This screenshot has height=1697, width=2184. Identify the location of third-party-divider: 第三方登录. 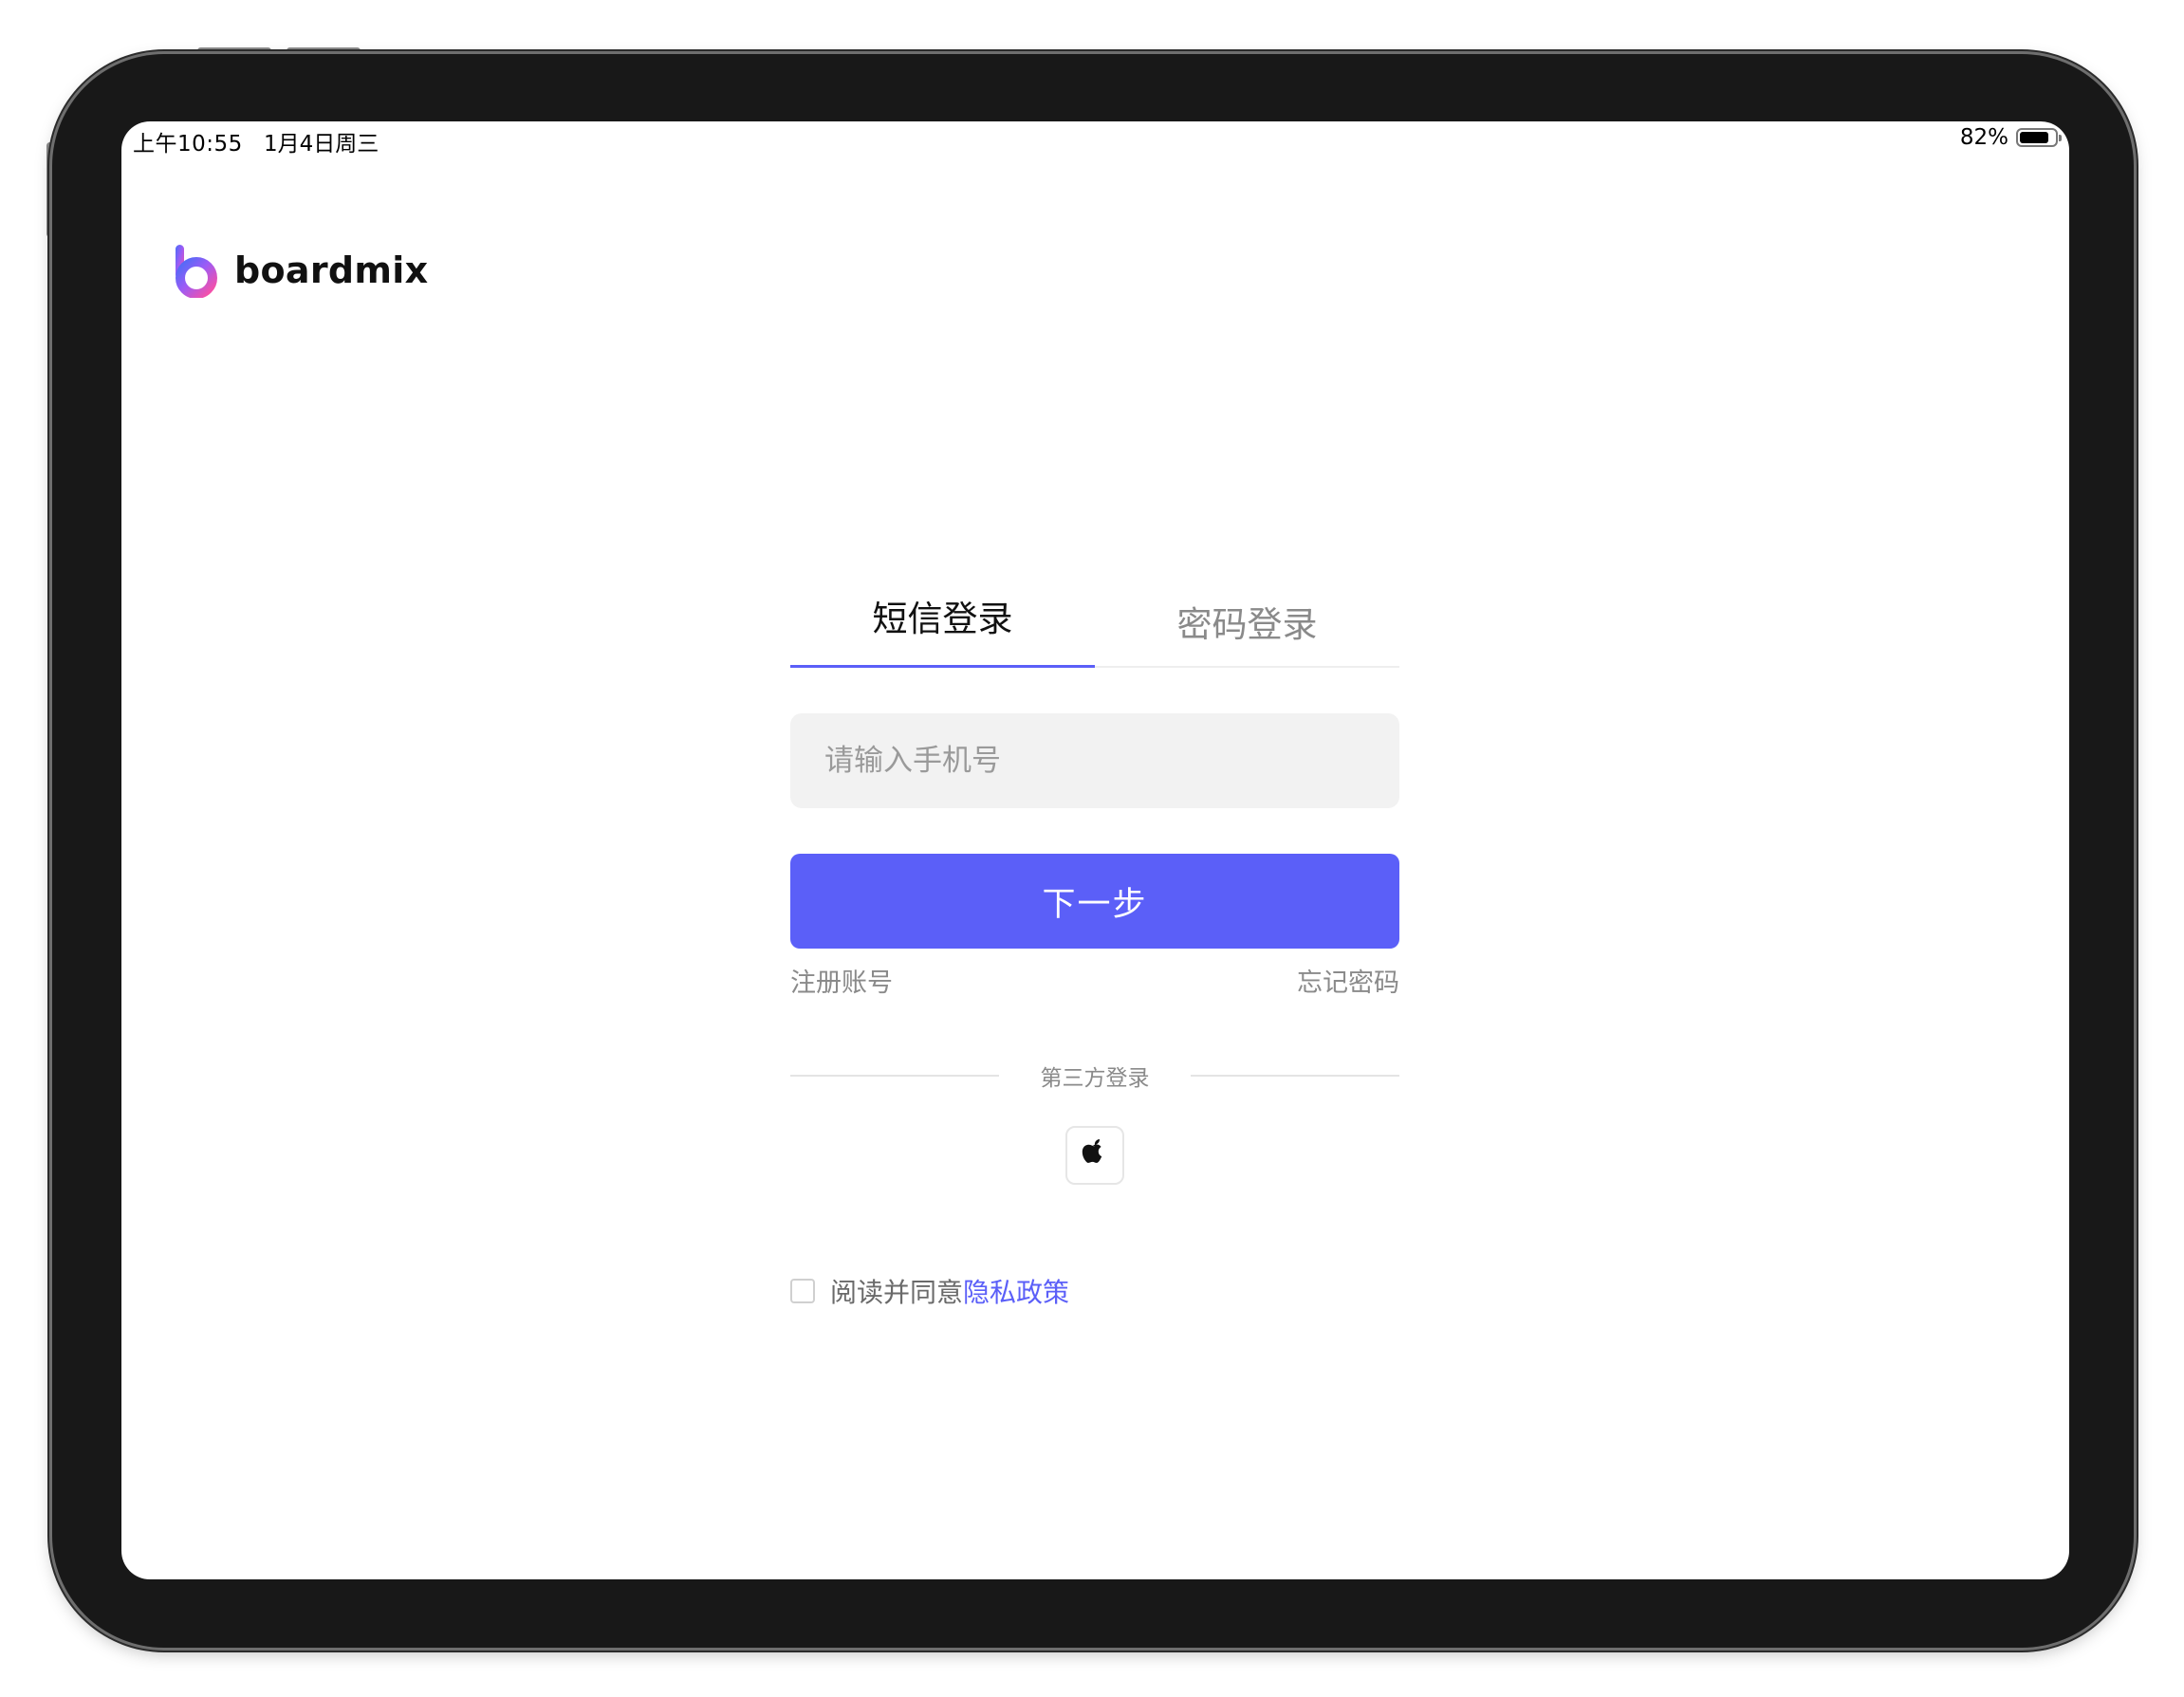
(1094, 1076).